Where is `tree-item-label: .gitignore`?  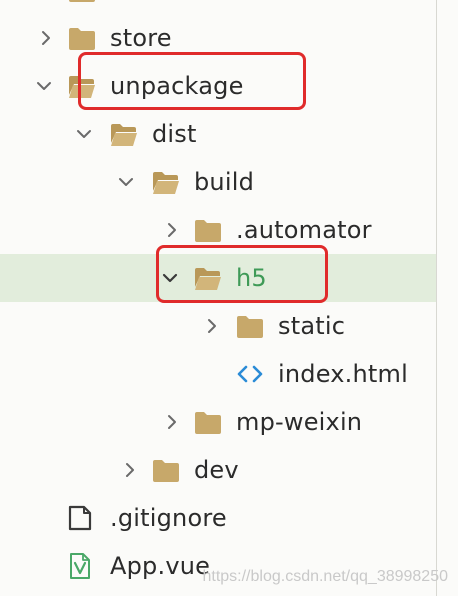
tree-item-label: .gitignore is located at coordinates (168, 518).